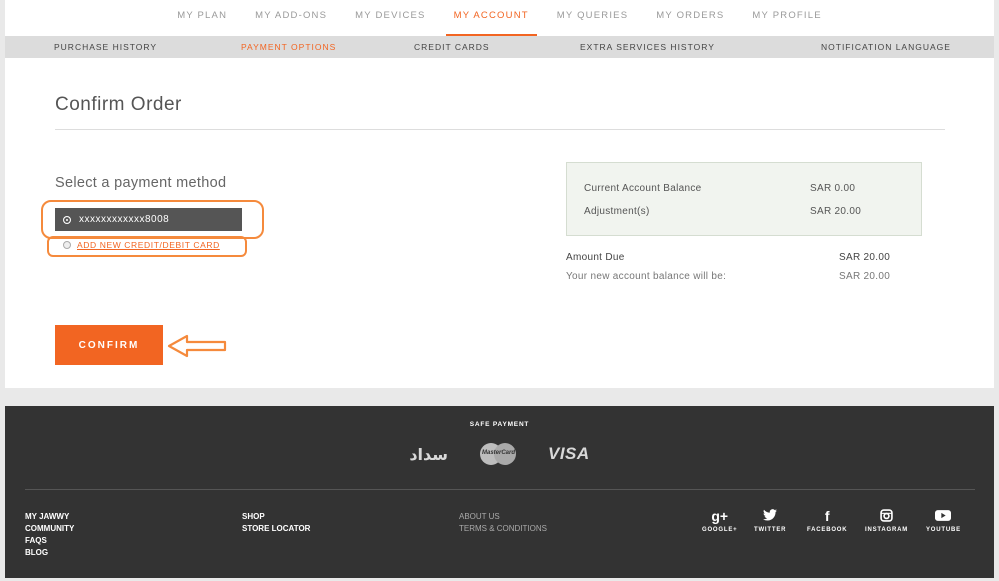 This screenshot has height=581, width=999. I want to click on nav-my-add-ons: MY ADD-ONS, so click(291, 18).